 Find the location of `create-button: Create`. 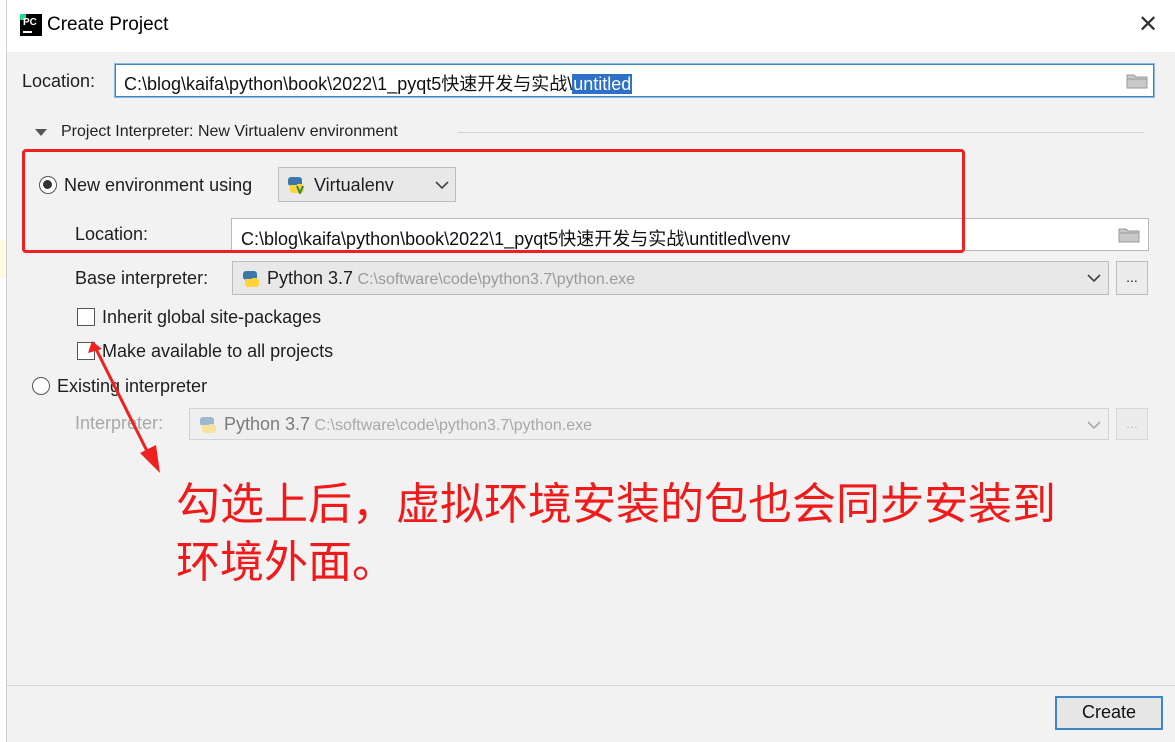

create-button: Create is located at coordinates (1109, 713).